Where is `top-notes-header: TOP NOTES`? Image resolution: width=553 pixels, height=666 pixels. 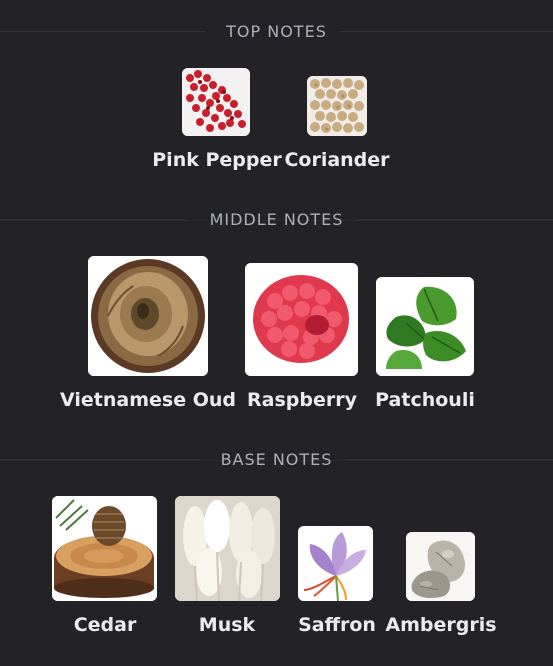 top-notes-header: TOP NOTES is located at coordinates (276, 32).